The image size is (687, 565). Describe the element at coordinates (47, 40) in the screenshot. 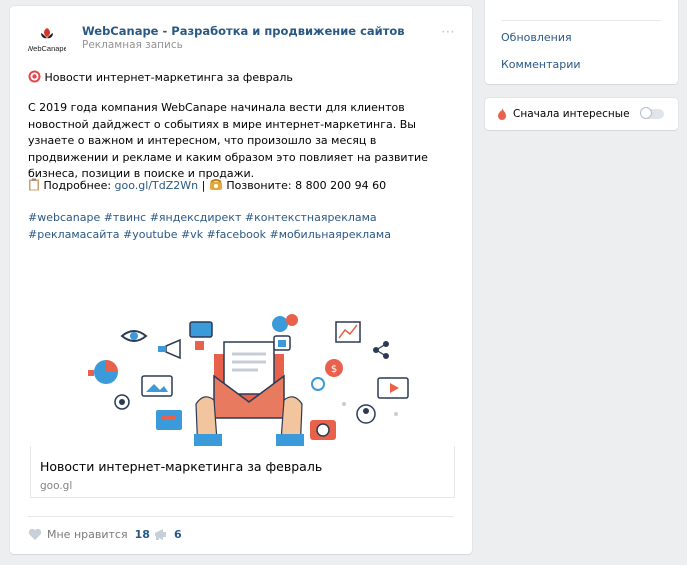

I see `webcanape-logo: WebCanape` at that location.